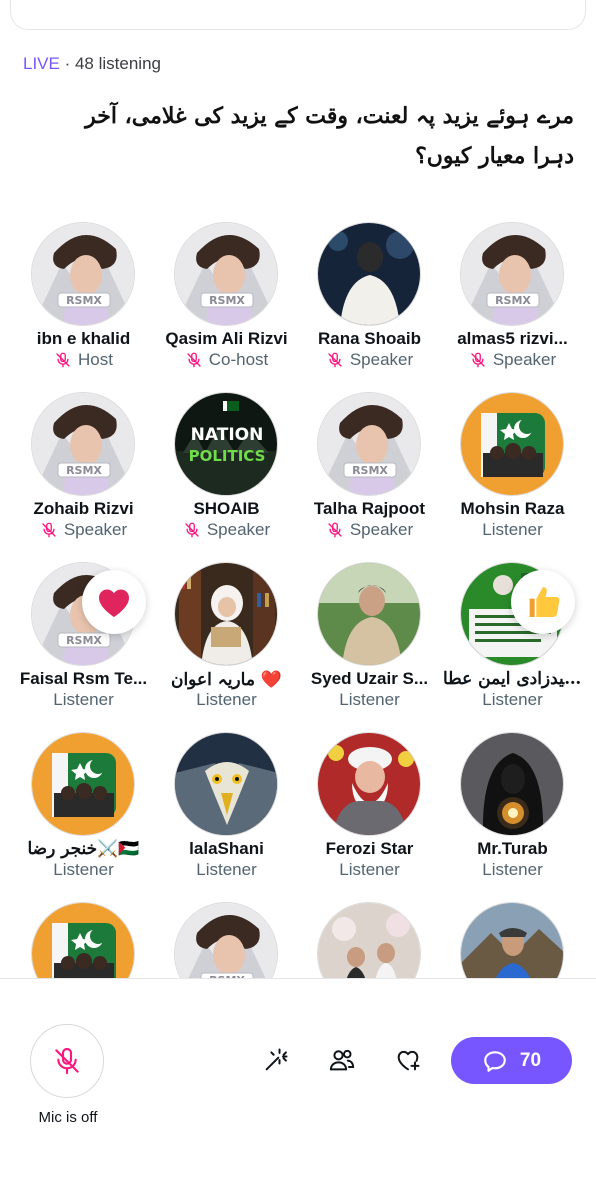  What do you see at coordinates (369, 508) in the screenshot?
I see `participant-name: Talha Rajpoot` at bounding box center [369, 508].